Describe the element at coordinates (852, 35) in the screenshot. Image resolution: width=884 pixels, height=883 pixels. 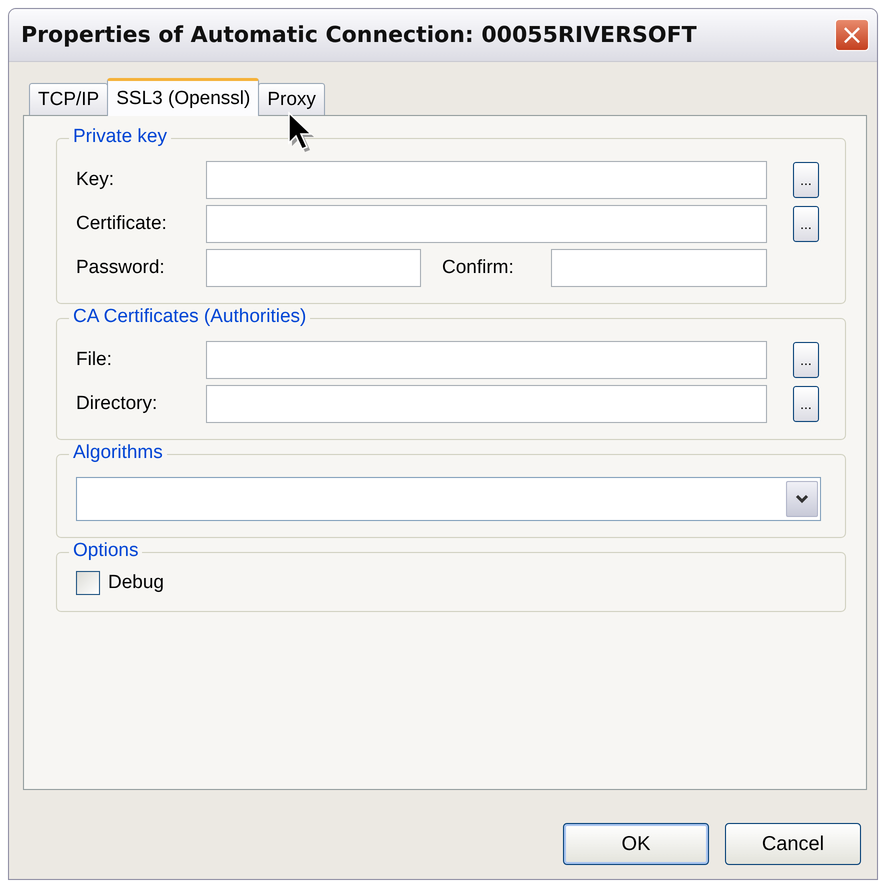
I see `close-button: ×` at that location.